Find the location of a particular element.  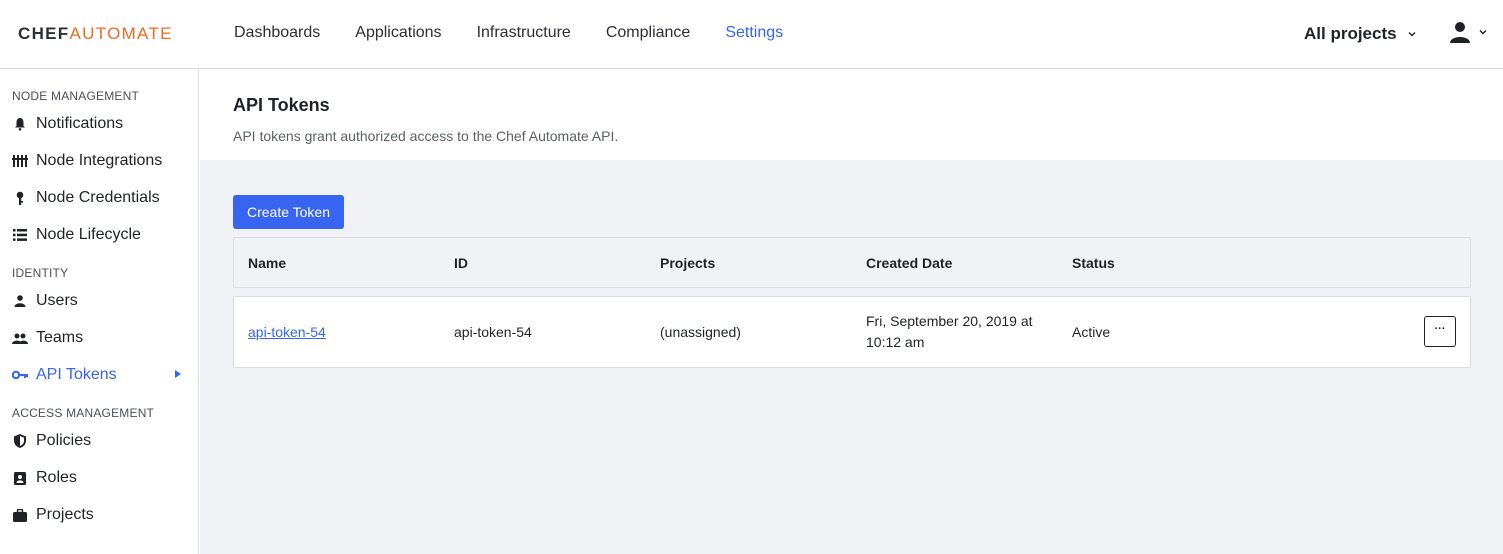

sidebar-item-node-lifecycle: Node Lifecycle is located at coordinates (99, 235).